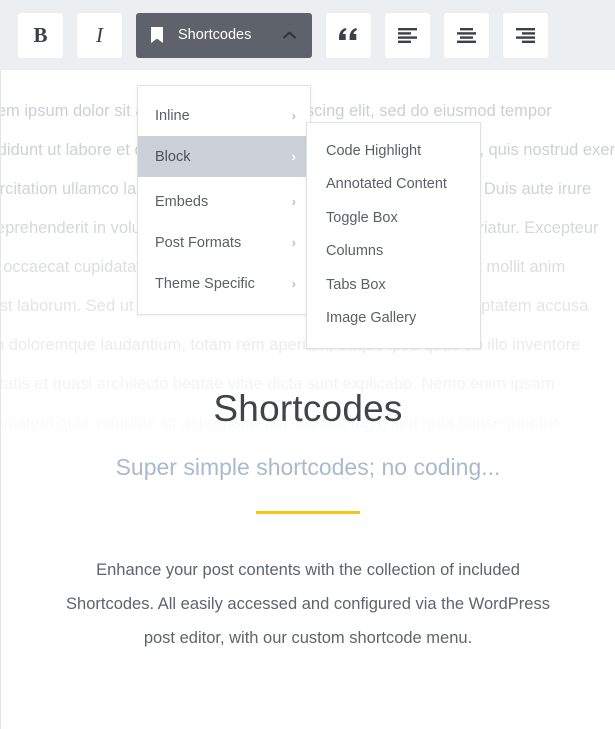  What do you see at coordinates (374, 150) in the screenshot?
I see `submenu-item-label: Code Highlight` at bounding box center [374, 150].